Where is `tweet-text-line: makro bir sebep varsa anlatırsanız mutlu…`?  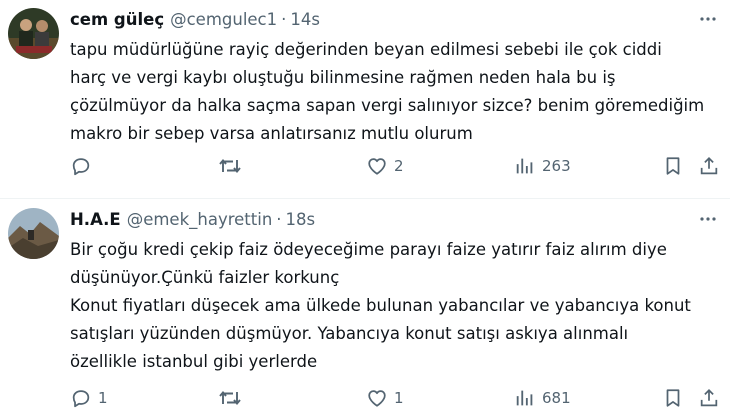
tweet-text-line: makro bir sebep varsa anlatırsanız mutlu… is located at coordinates (271, 133).